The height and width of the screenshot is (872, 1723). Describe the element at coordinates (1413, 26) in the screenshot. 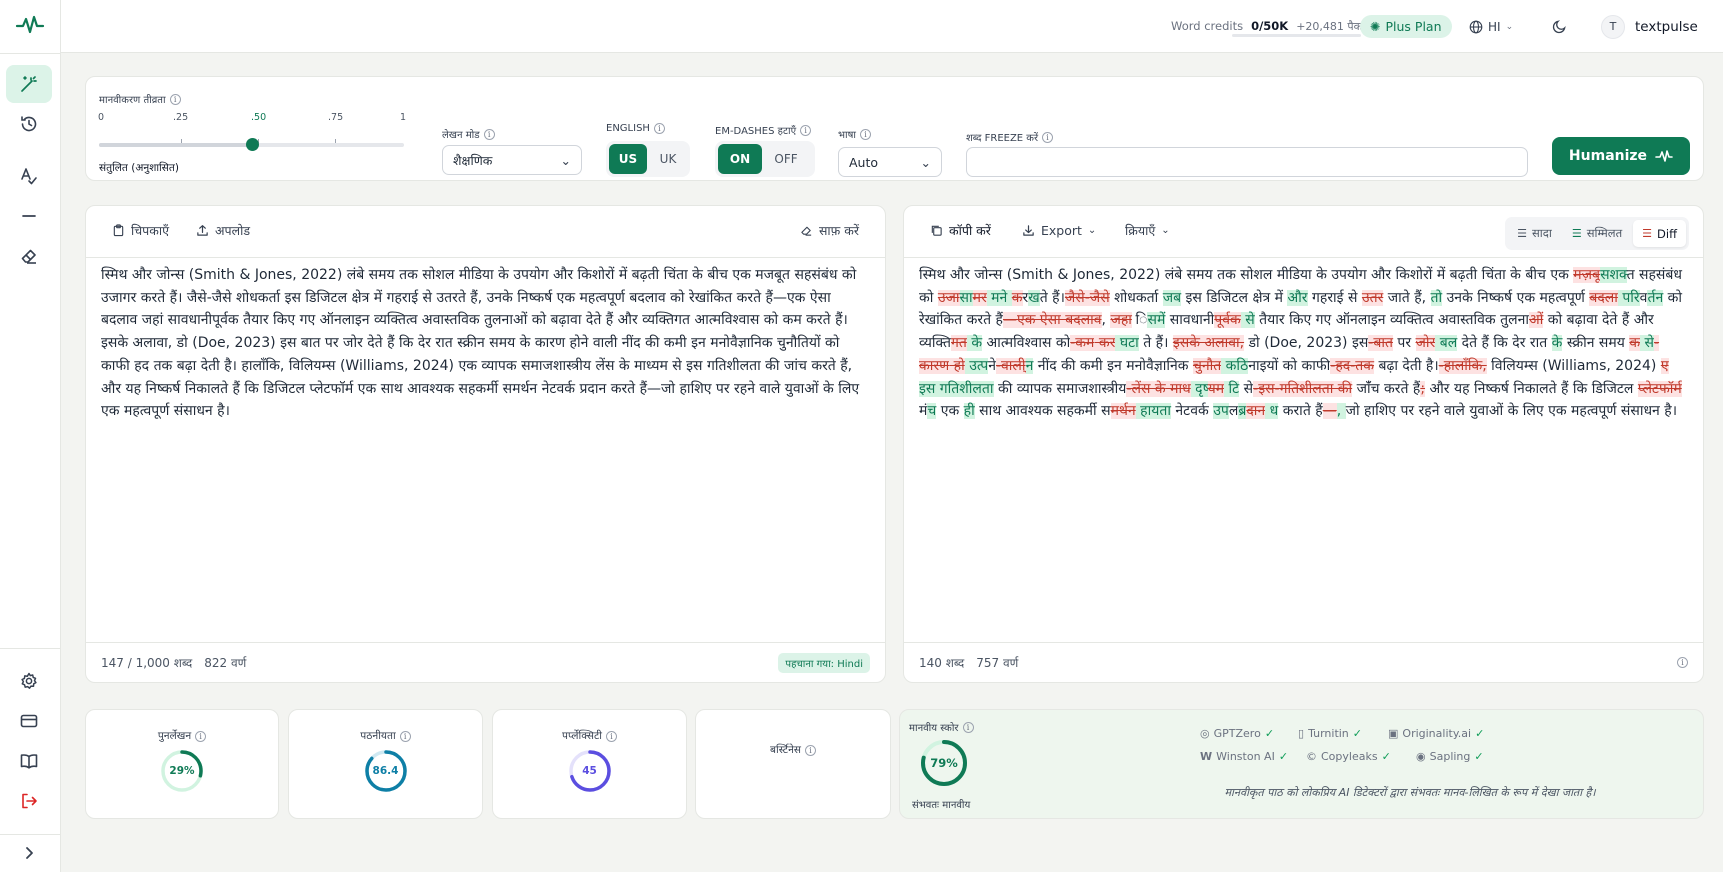

I see `plan-label: Plus Plan` at that location.